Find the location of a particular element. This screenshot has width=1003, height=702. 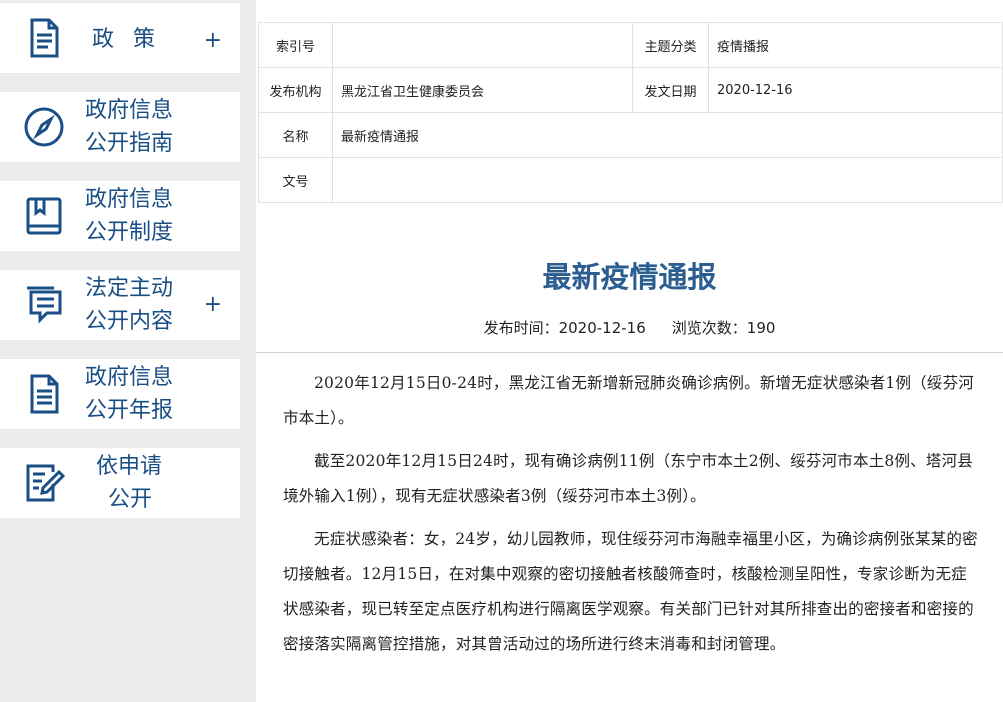

sidebar-item-label: 政 策 is located at coordinates (126, 39).